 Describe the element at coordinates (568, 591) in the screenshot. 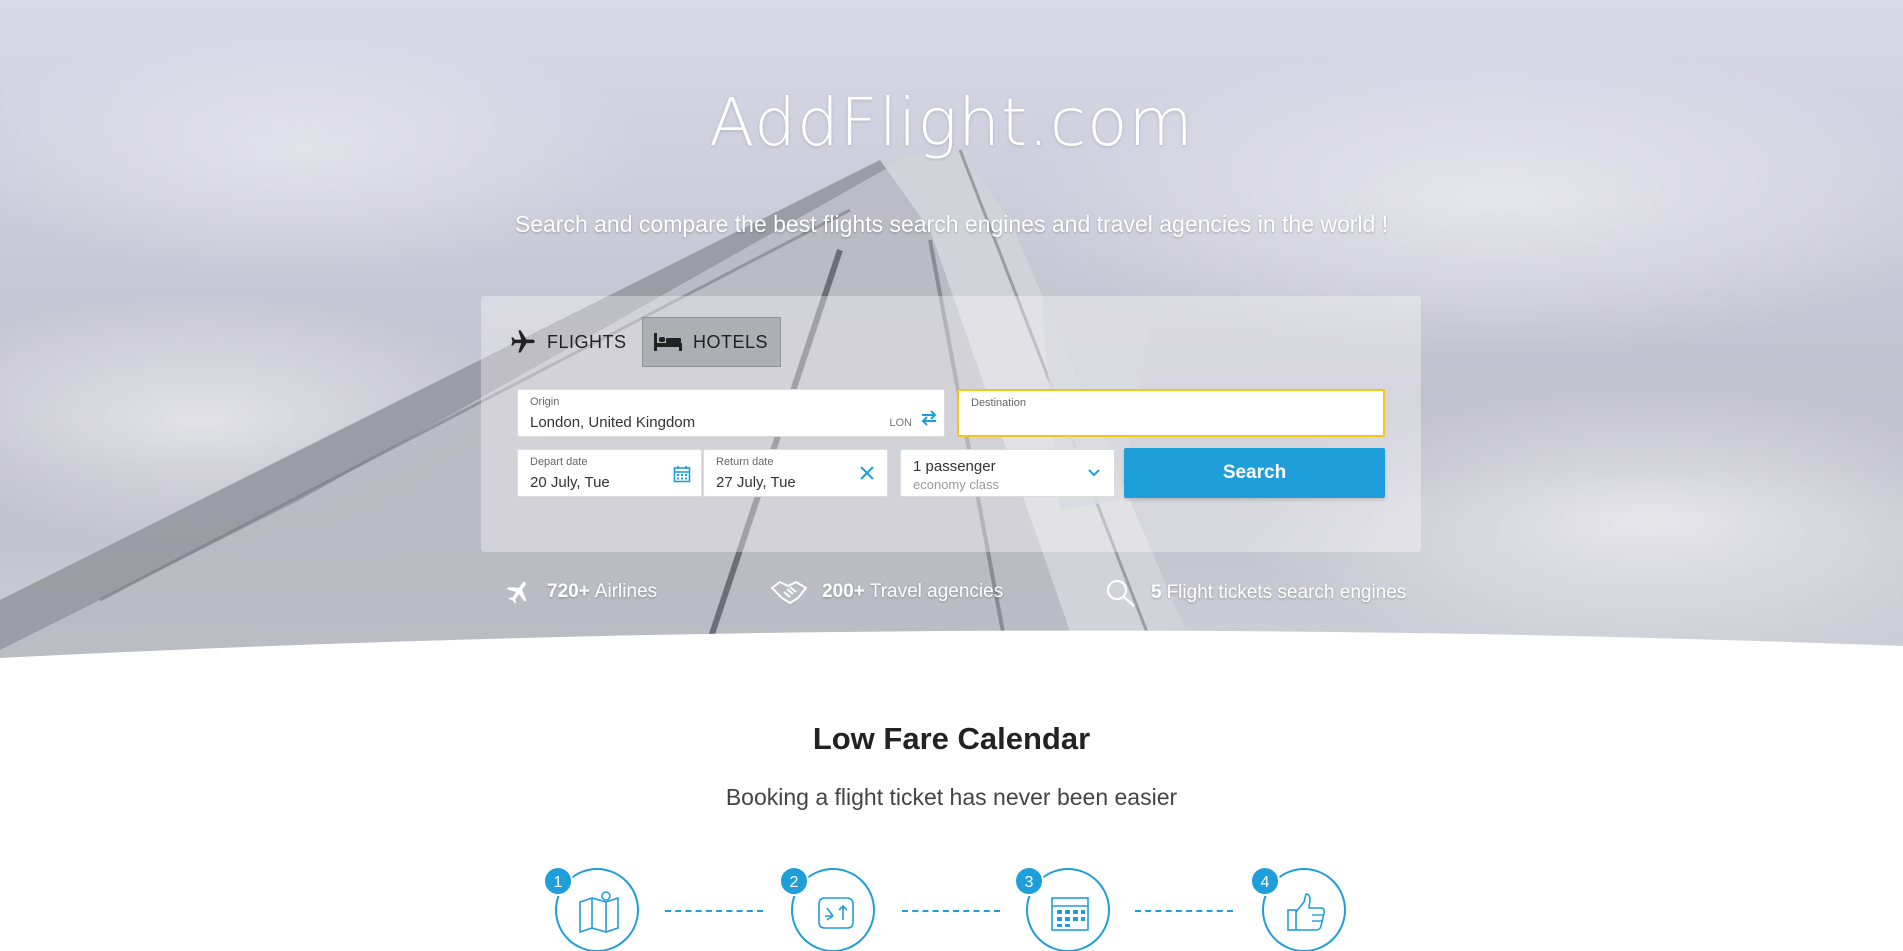

I see `stat-airlines-count: 720+` at that location.